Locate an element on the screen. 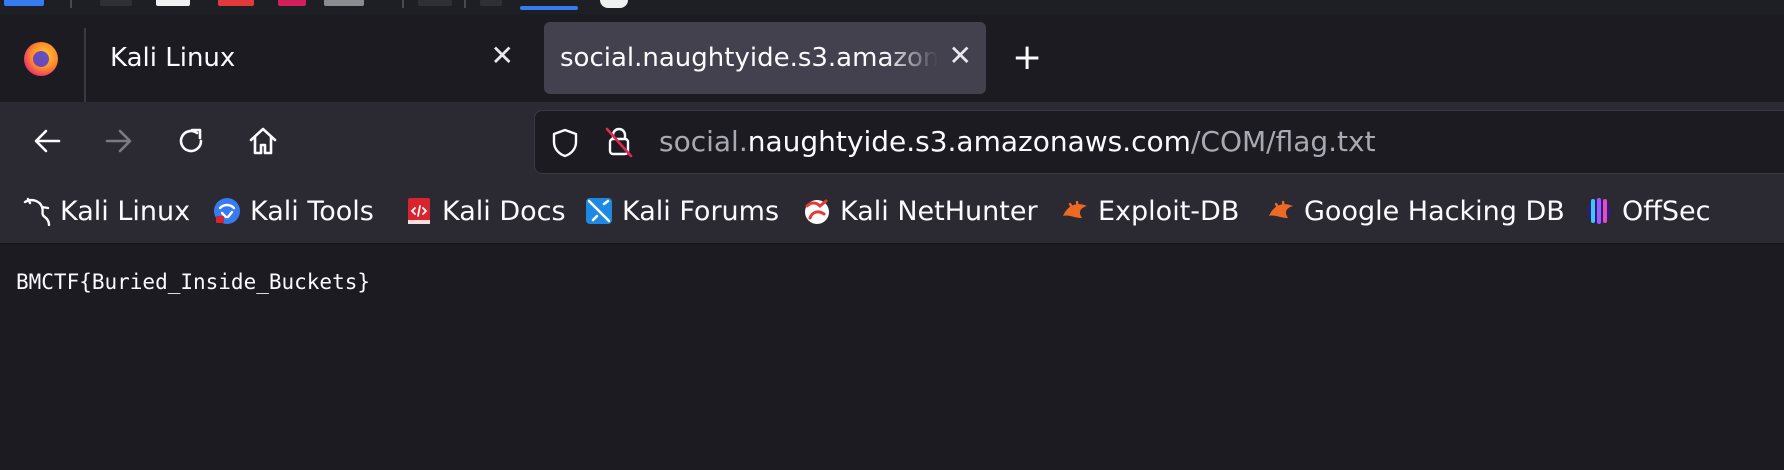 The image size is (1784, 470). bookmark-google-hacking-db: Google Hacking DB is located at coordinates (1415, 211).